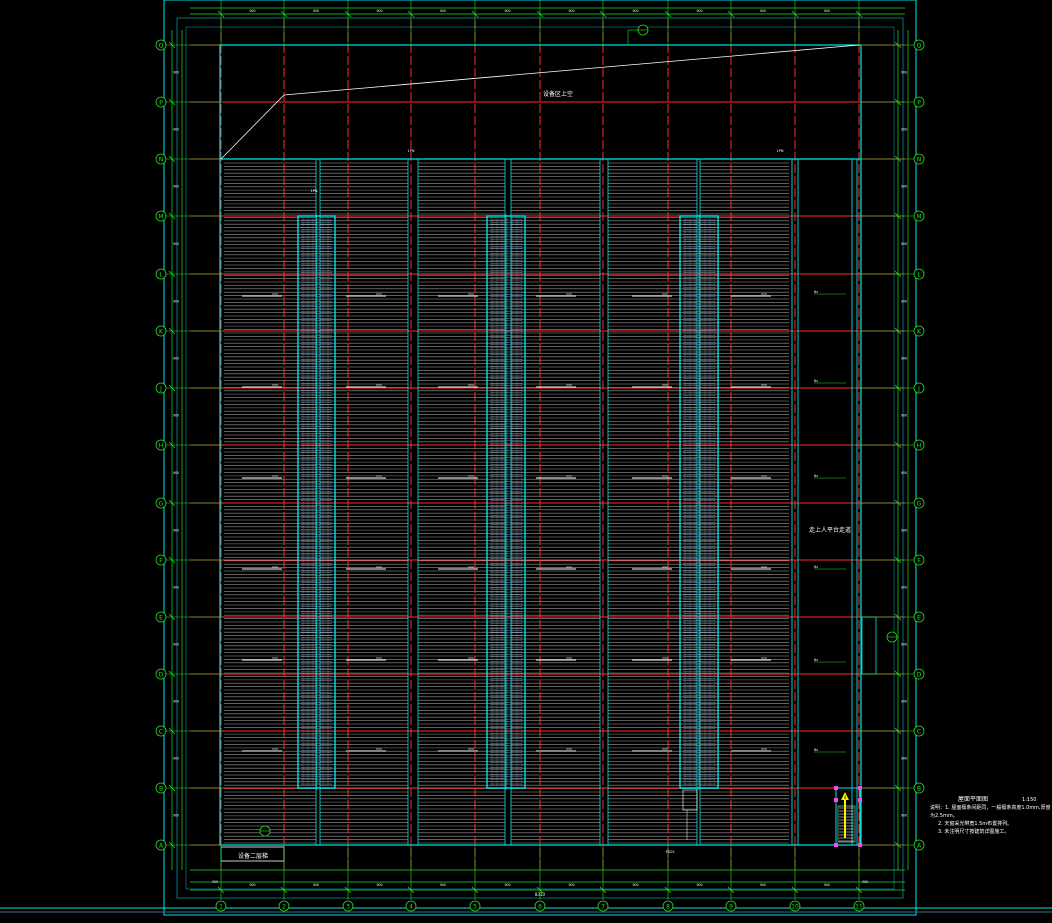 This screenshot has height=923, width=1052. Describe the element at coordinates (221, 906) in the screenshot. I see `grid-bubble-bottom-1-label: 1` at that location.